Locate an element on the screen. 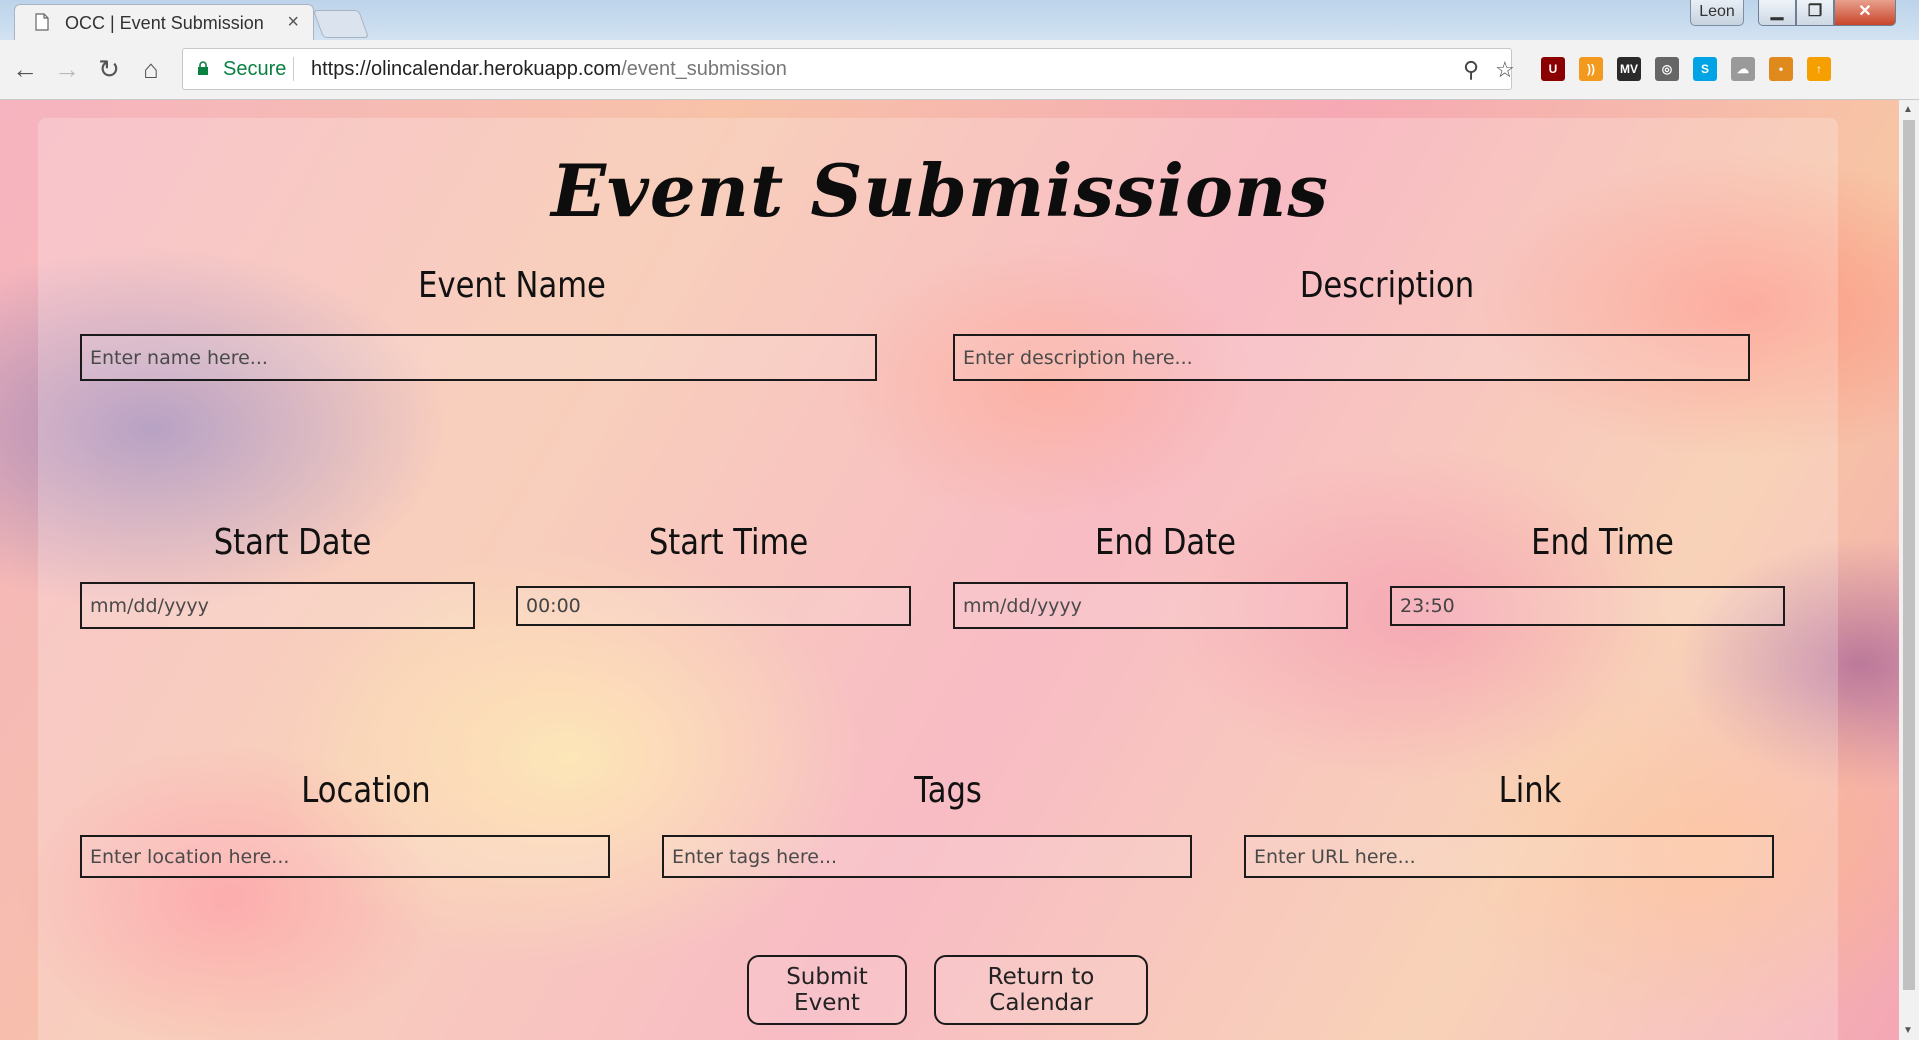  profile-badge: Leon is located at coordinates (1717, 13).